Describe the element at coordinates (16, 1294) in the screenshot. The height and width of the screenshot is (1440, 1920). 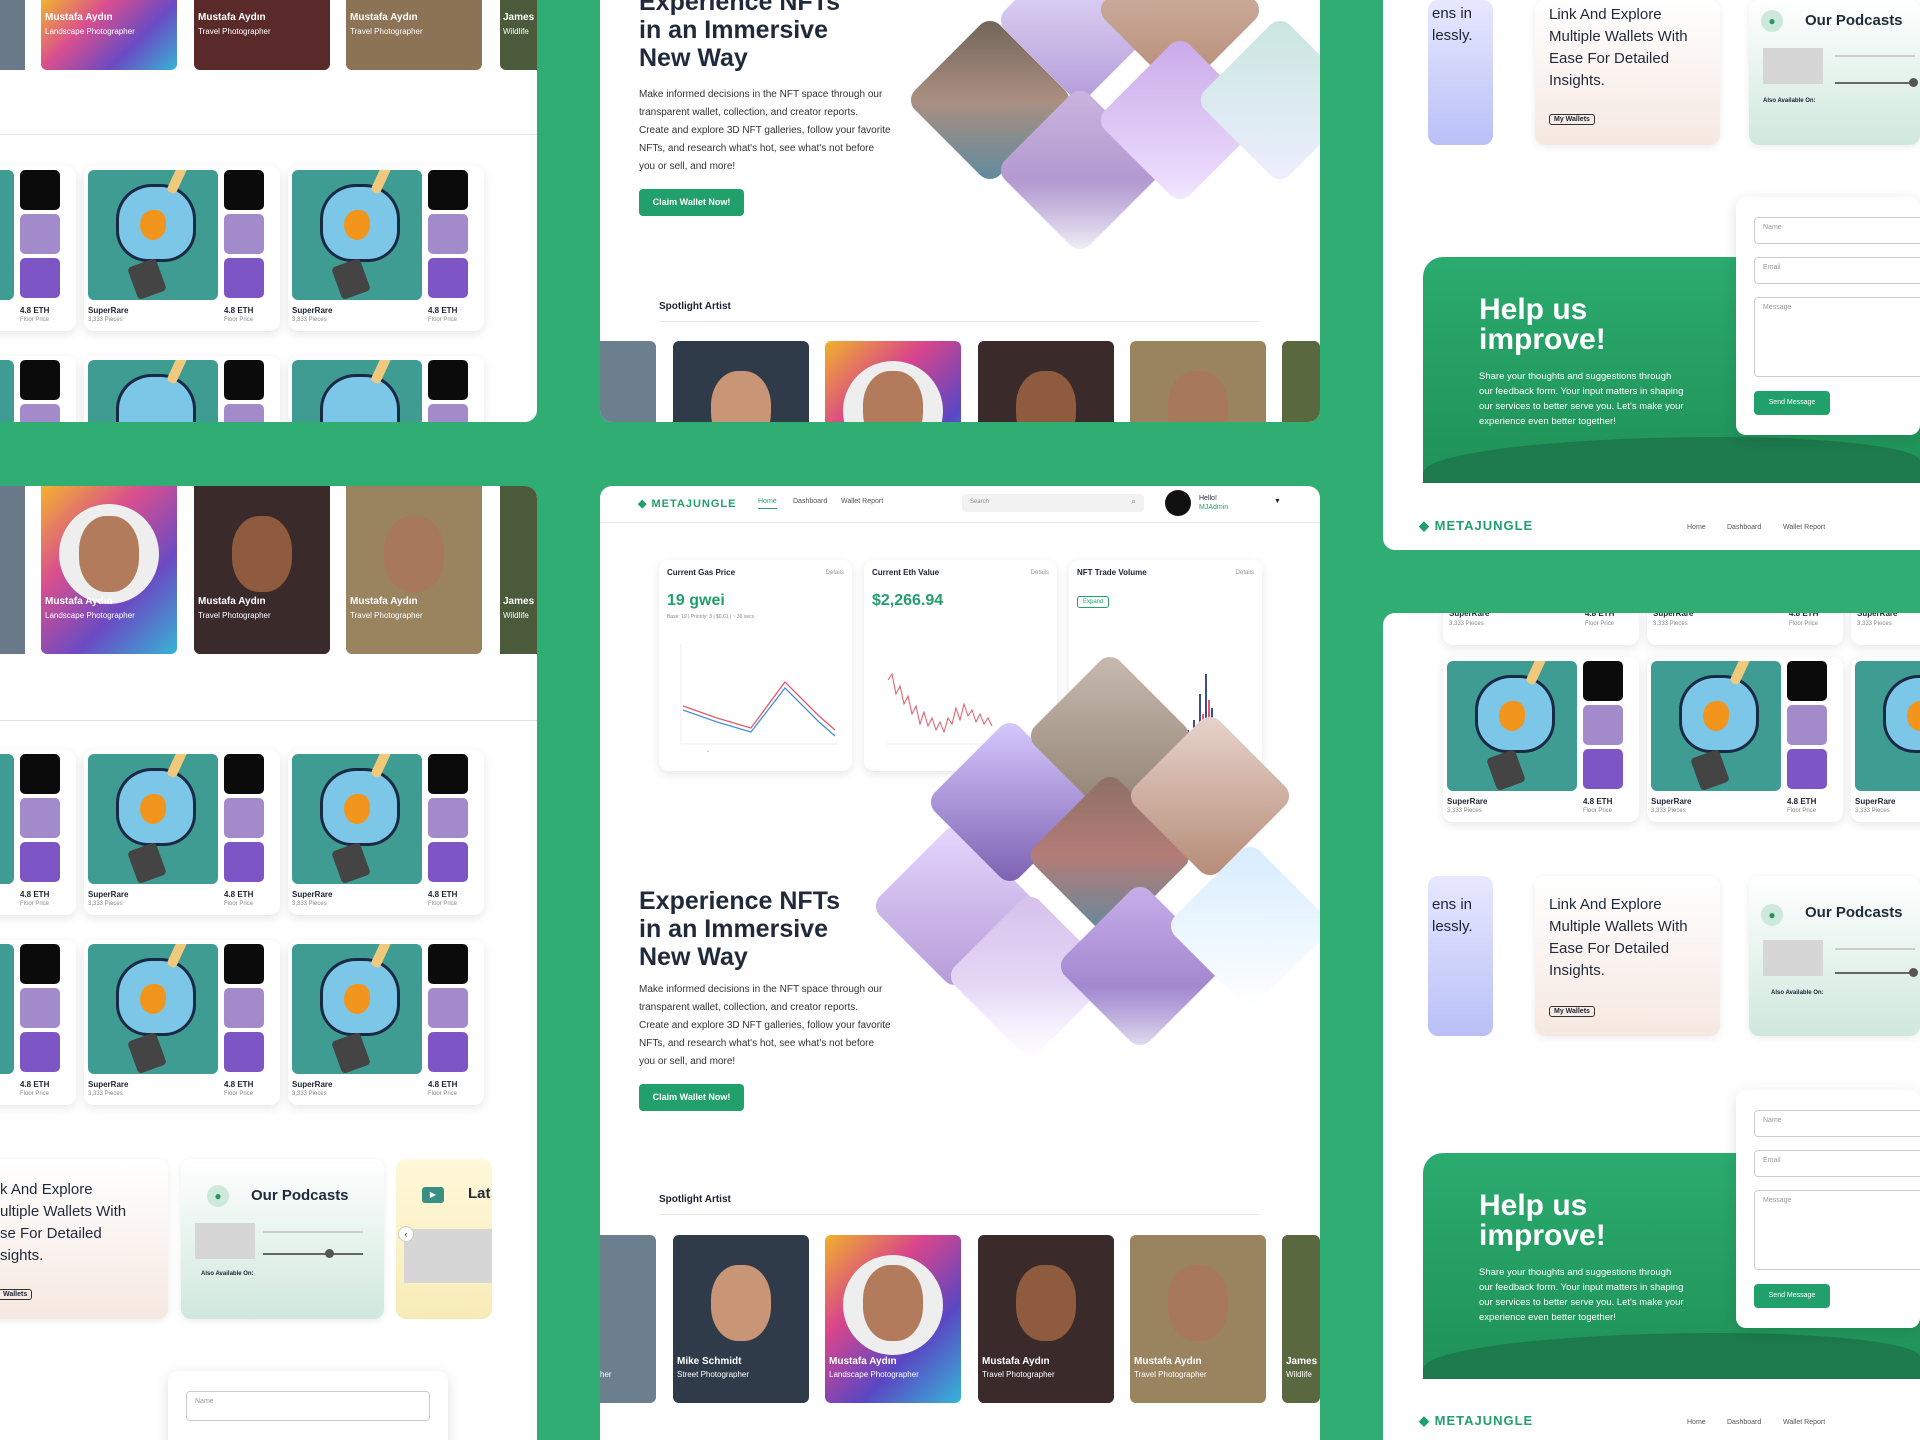
I see `my-wallets-button: Wallets` at that location.